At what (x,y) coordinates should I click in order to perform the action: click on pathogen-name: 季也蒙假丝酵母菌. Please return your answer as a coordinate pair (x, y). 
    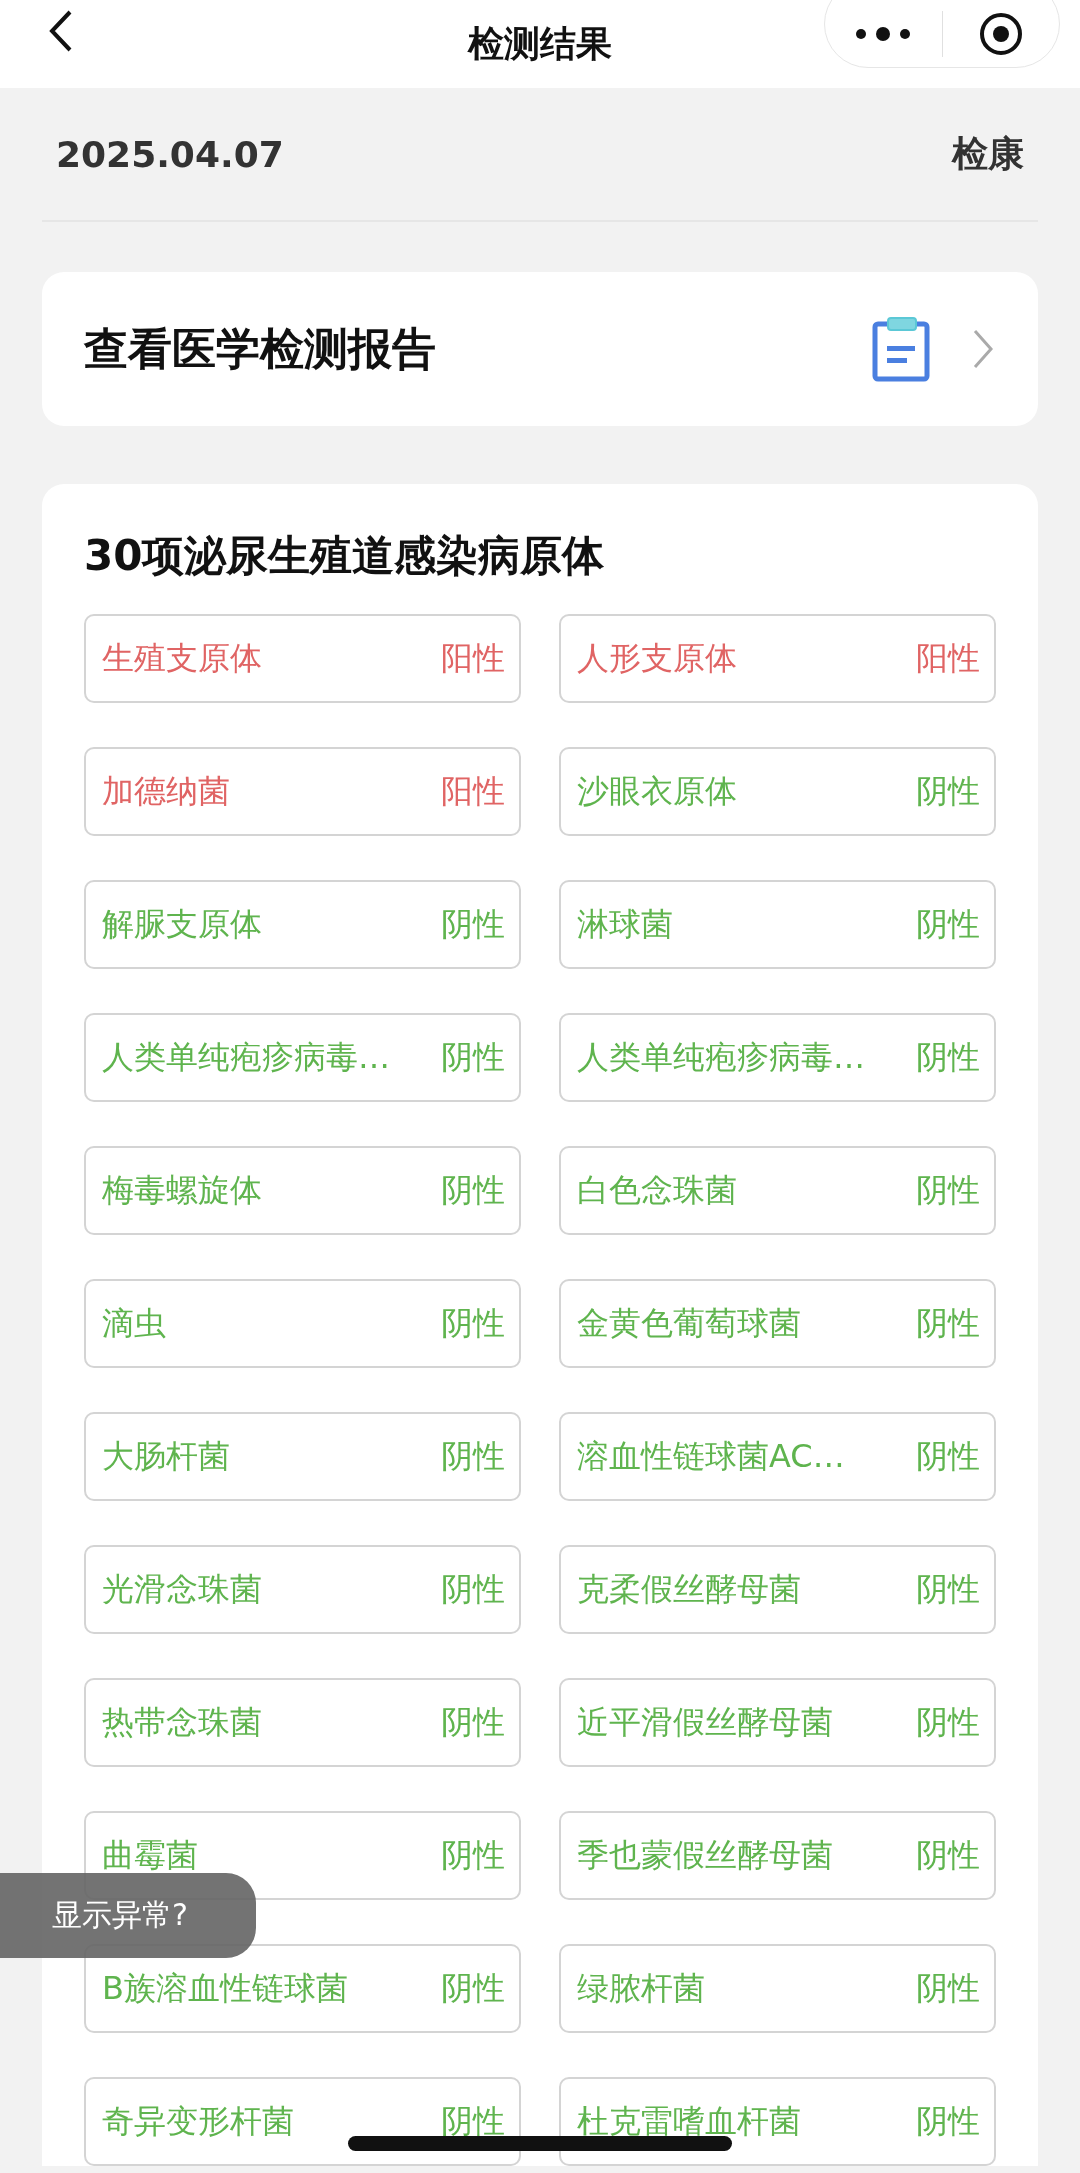
    Looking at the image, I should click on (705, 1855).